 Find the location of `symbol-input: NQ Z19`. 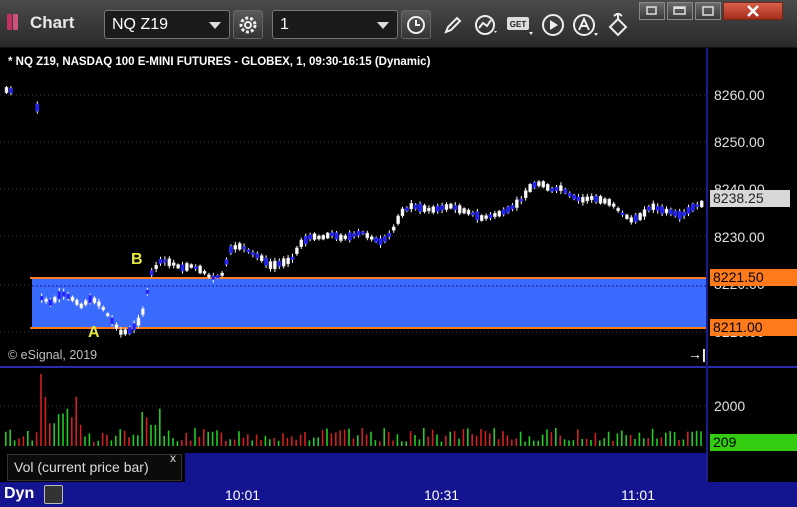

symbol-input: NQ Z19 is located at coordinates (167, 24).